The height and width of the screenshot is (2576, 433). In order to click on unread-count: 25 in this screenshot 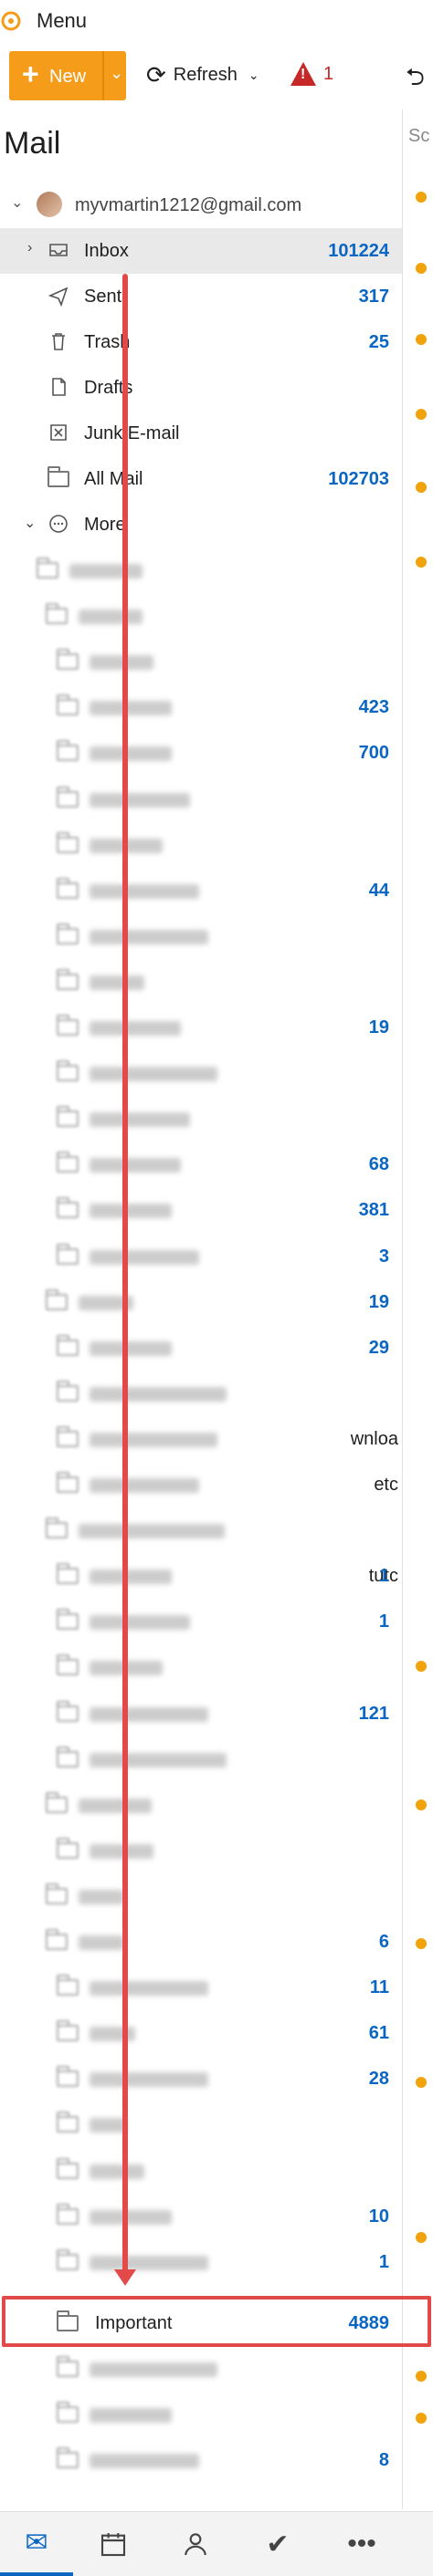, I will do `click(378, 342)`.